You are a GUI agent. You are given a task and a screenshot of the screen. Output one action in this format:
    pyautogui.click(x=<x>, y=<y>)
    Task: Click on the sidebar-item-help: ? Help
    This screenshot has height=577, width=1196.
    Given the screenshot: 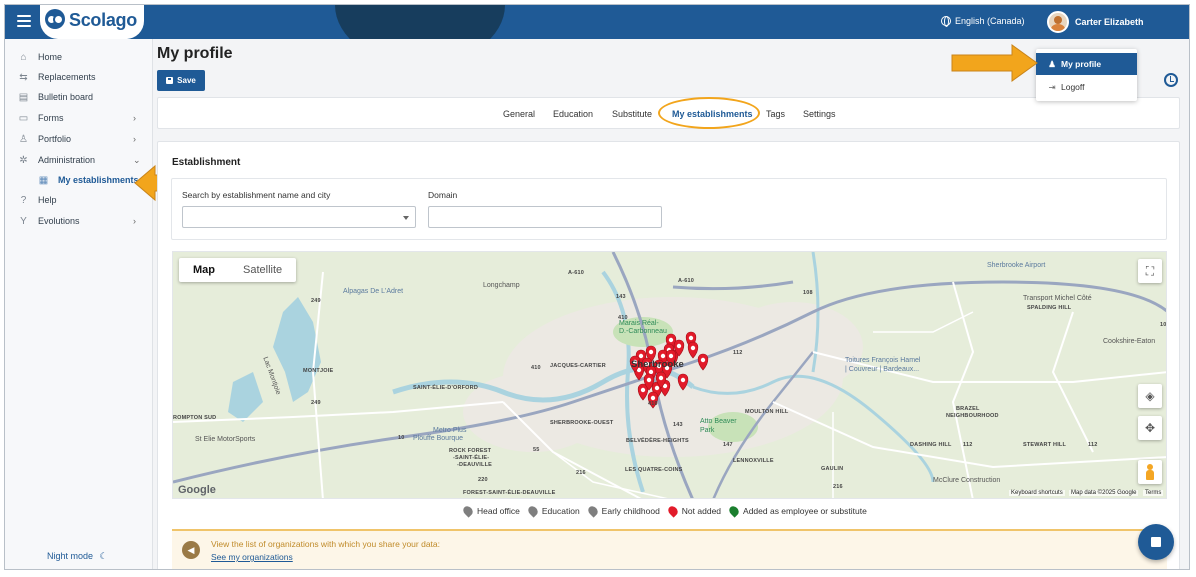 What is the action you would take?
    pyautogui.click(x=79, y=200)
    